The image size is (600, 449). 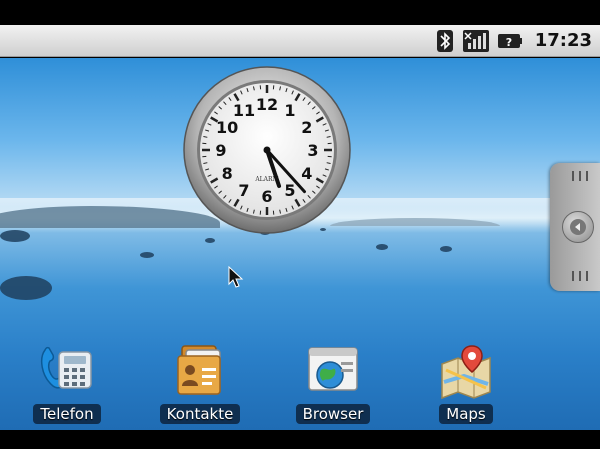 I want to click on phone-icon, so click(x=67, y=372).